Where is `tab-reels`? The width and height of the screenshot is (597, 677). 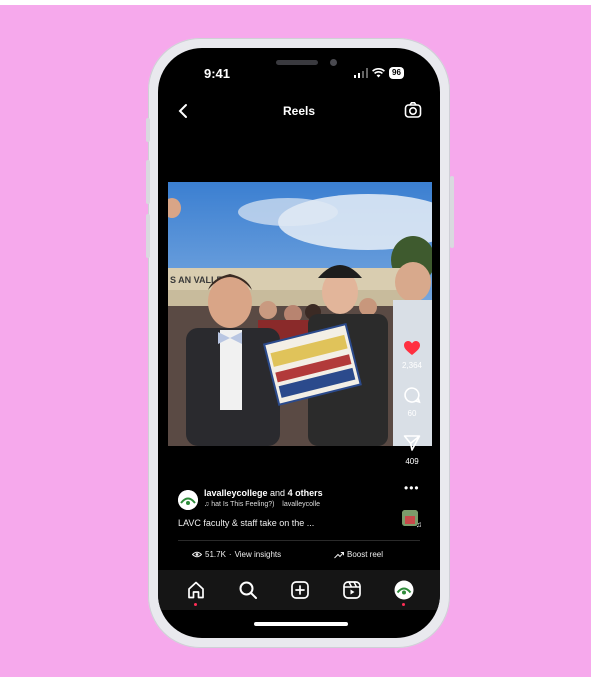
tab-reels is located at coordinates (352, 590).